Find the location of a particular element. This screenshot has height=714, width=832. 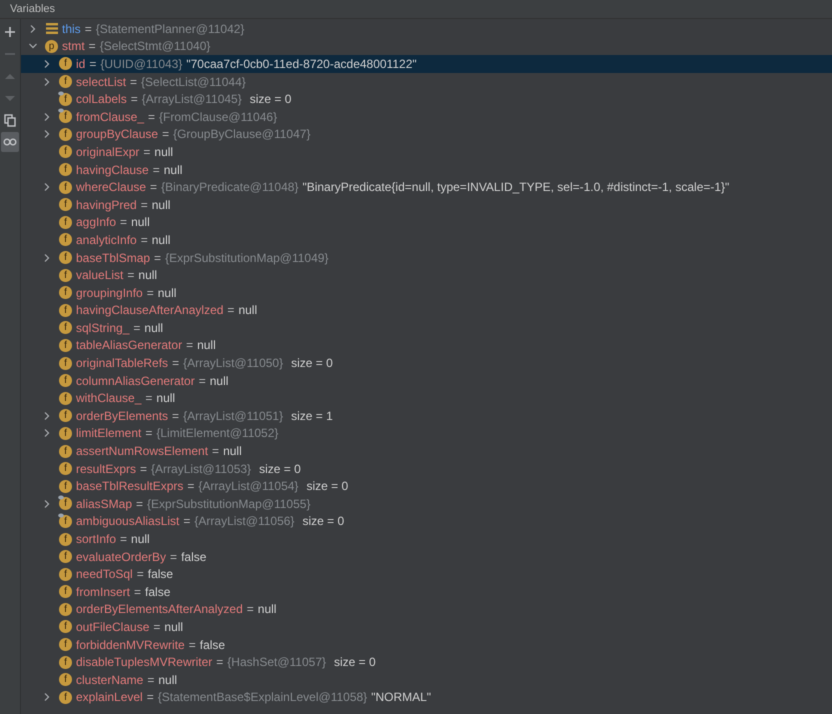

tree-row: f explainLevel = {StatementBase$ExplainLevel@11058} "NORMAL" is located at coordinates (426, 697).